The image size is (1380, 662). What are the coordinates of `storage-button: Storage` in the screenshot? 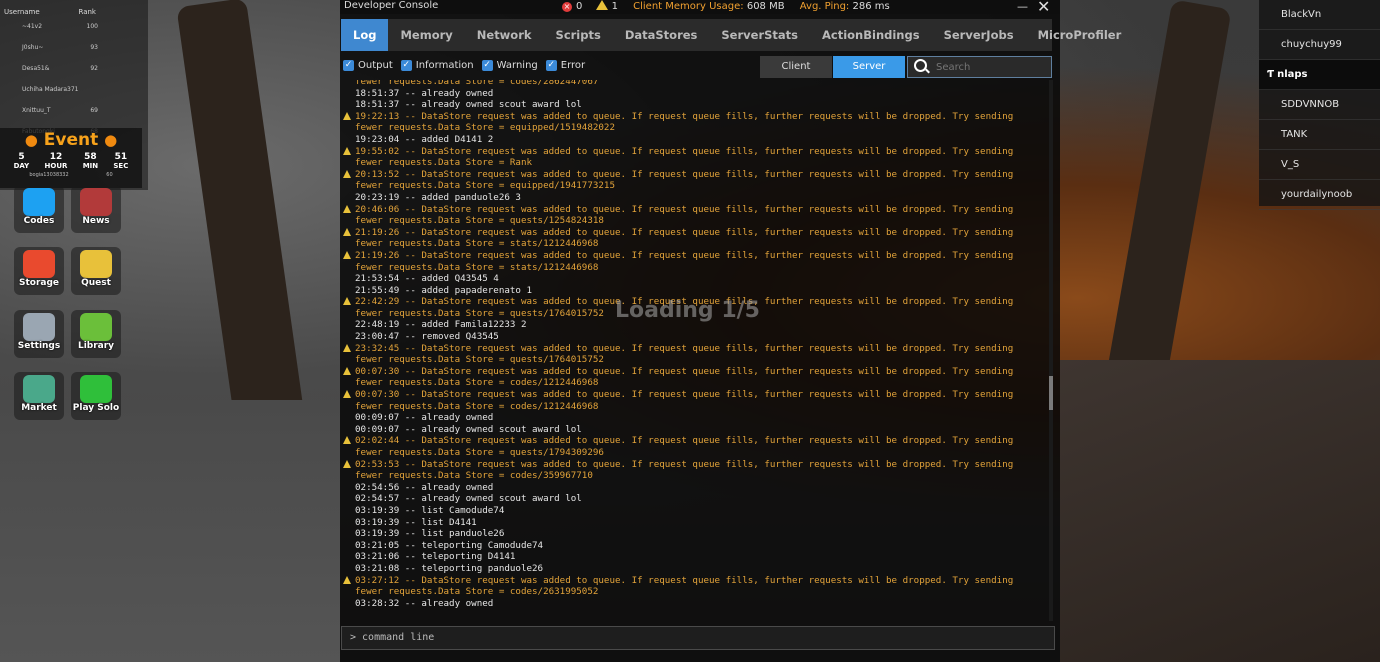 It's located at (39, 271).